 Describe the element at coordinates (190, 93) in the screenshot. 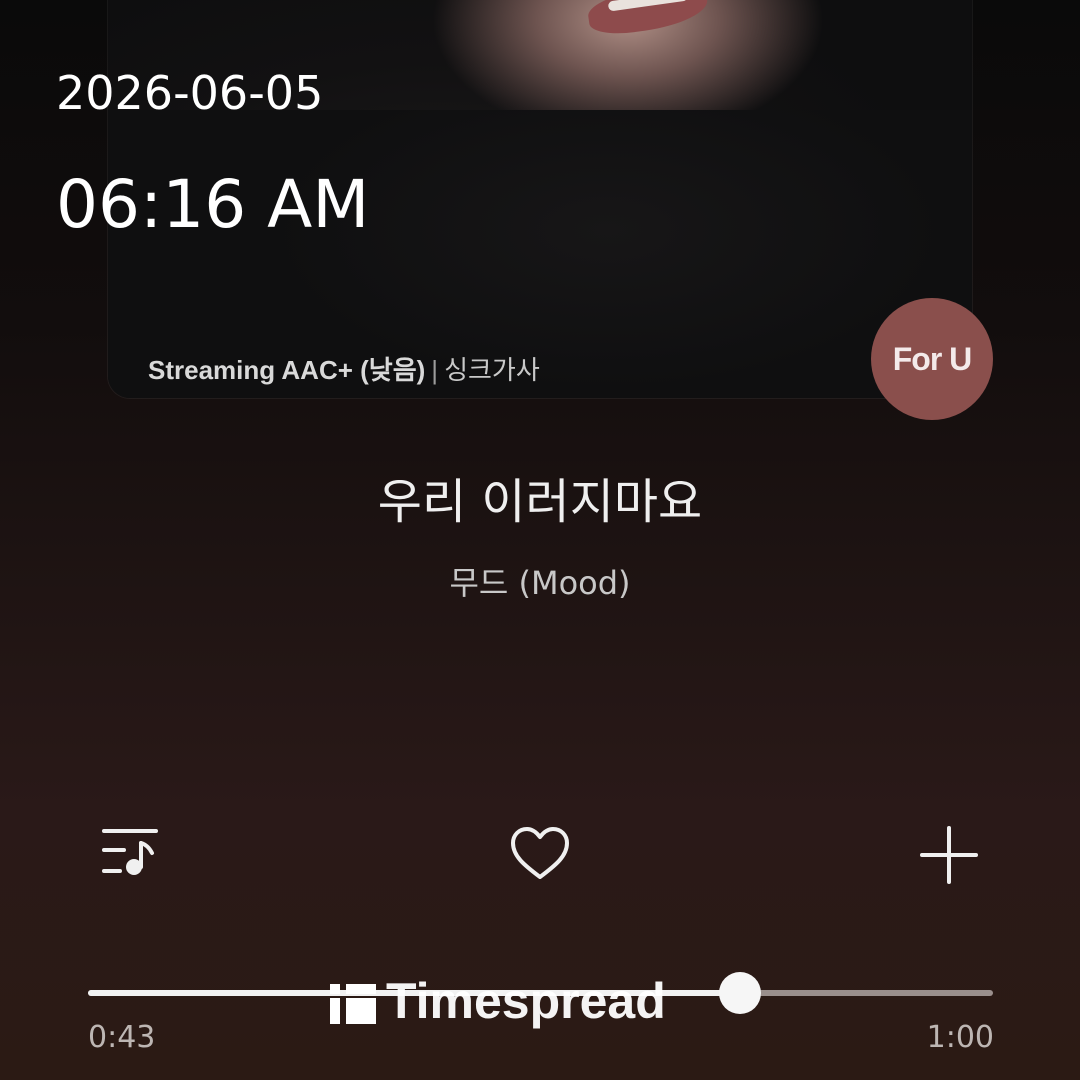

I see `date-display: 2026-06-05` at that location.